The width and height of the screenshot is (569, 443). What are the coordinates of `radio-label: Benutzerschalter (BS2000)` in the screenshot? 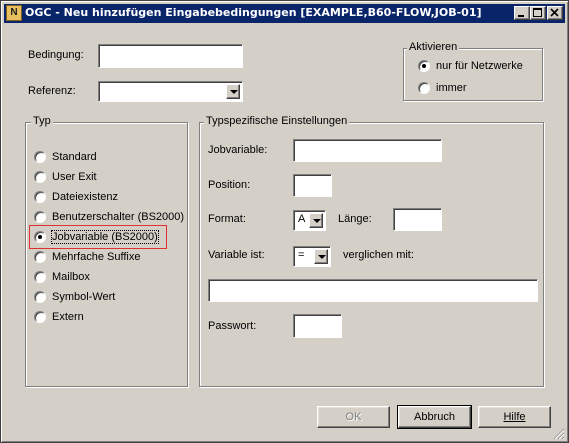 It's located at (118, 217).